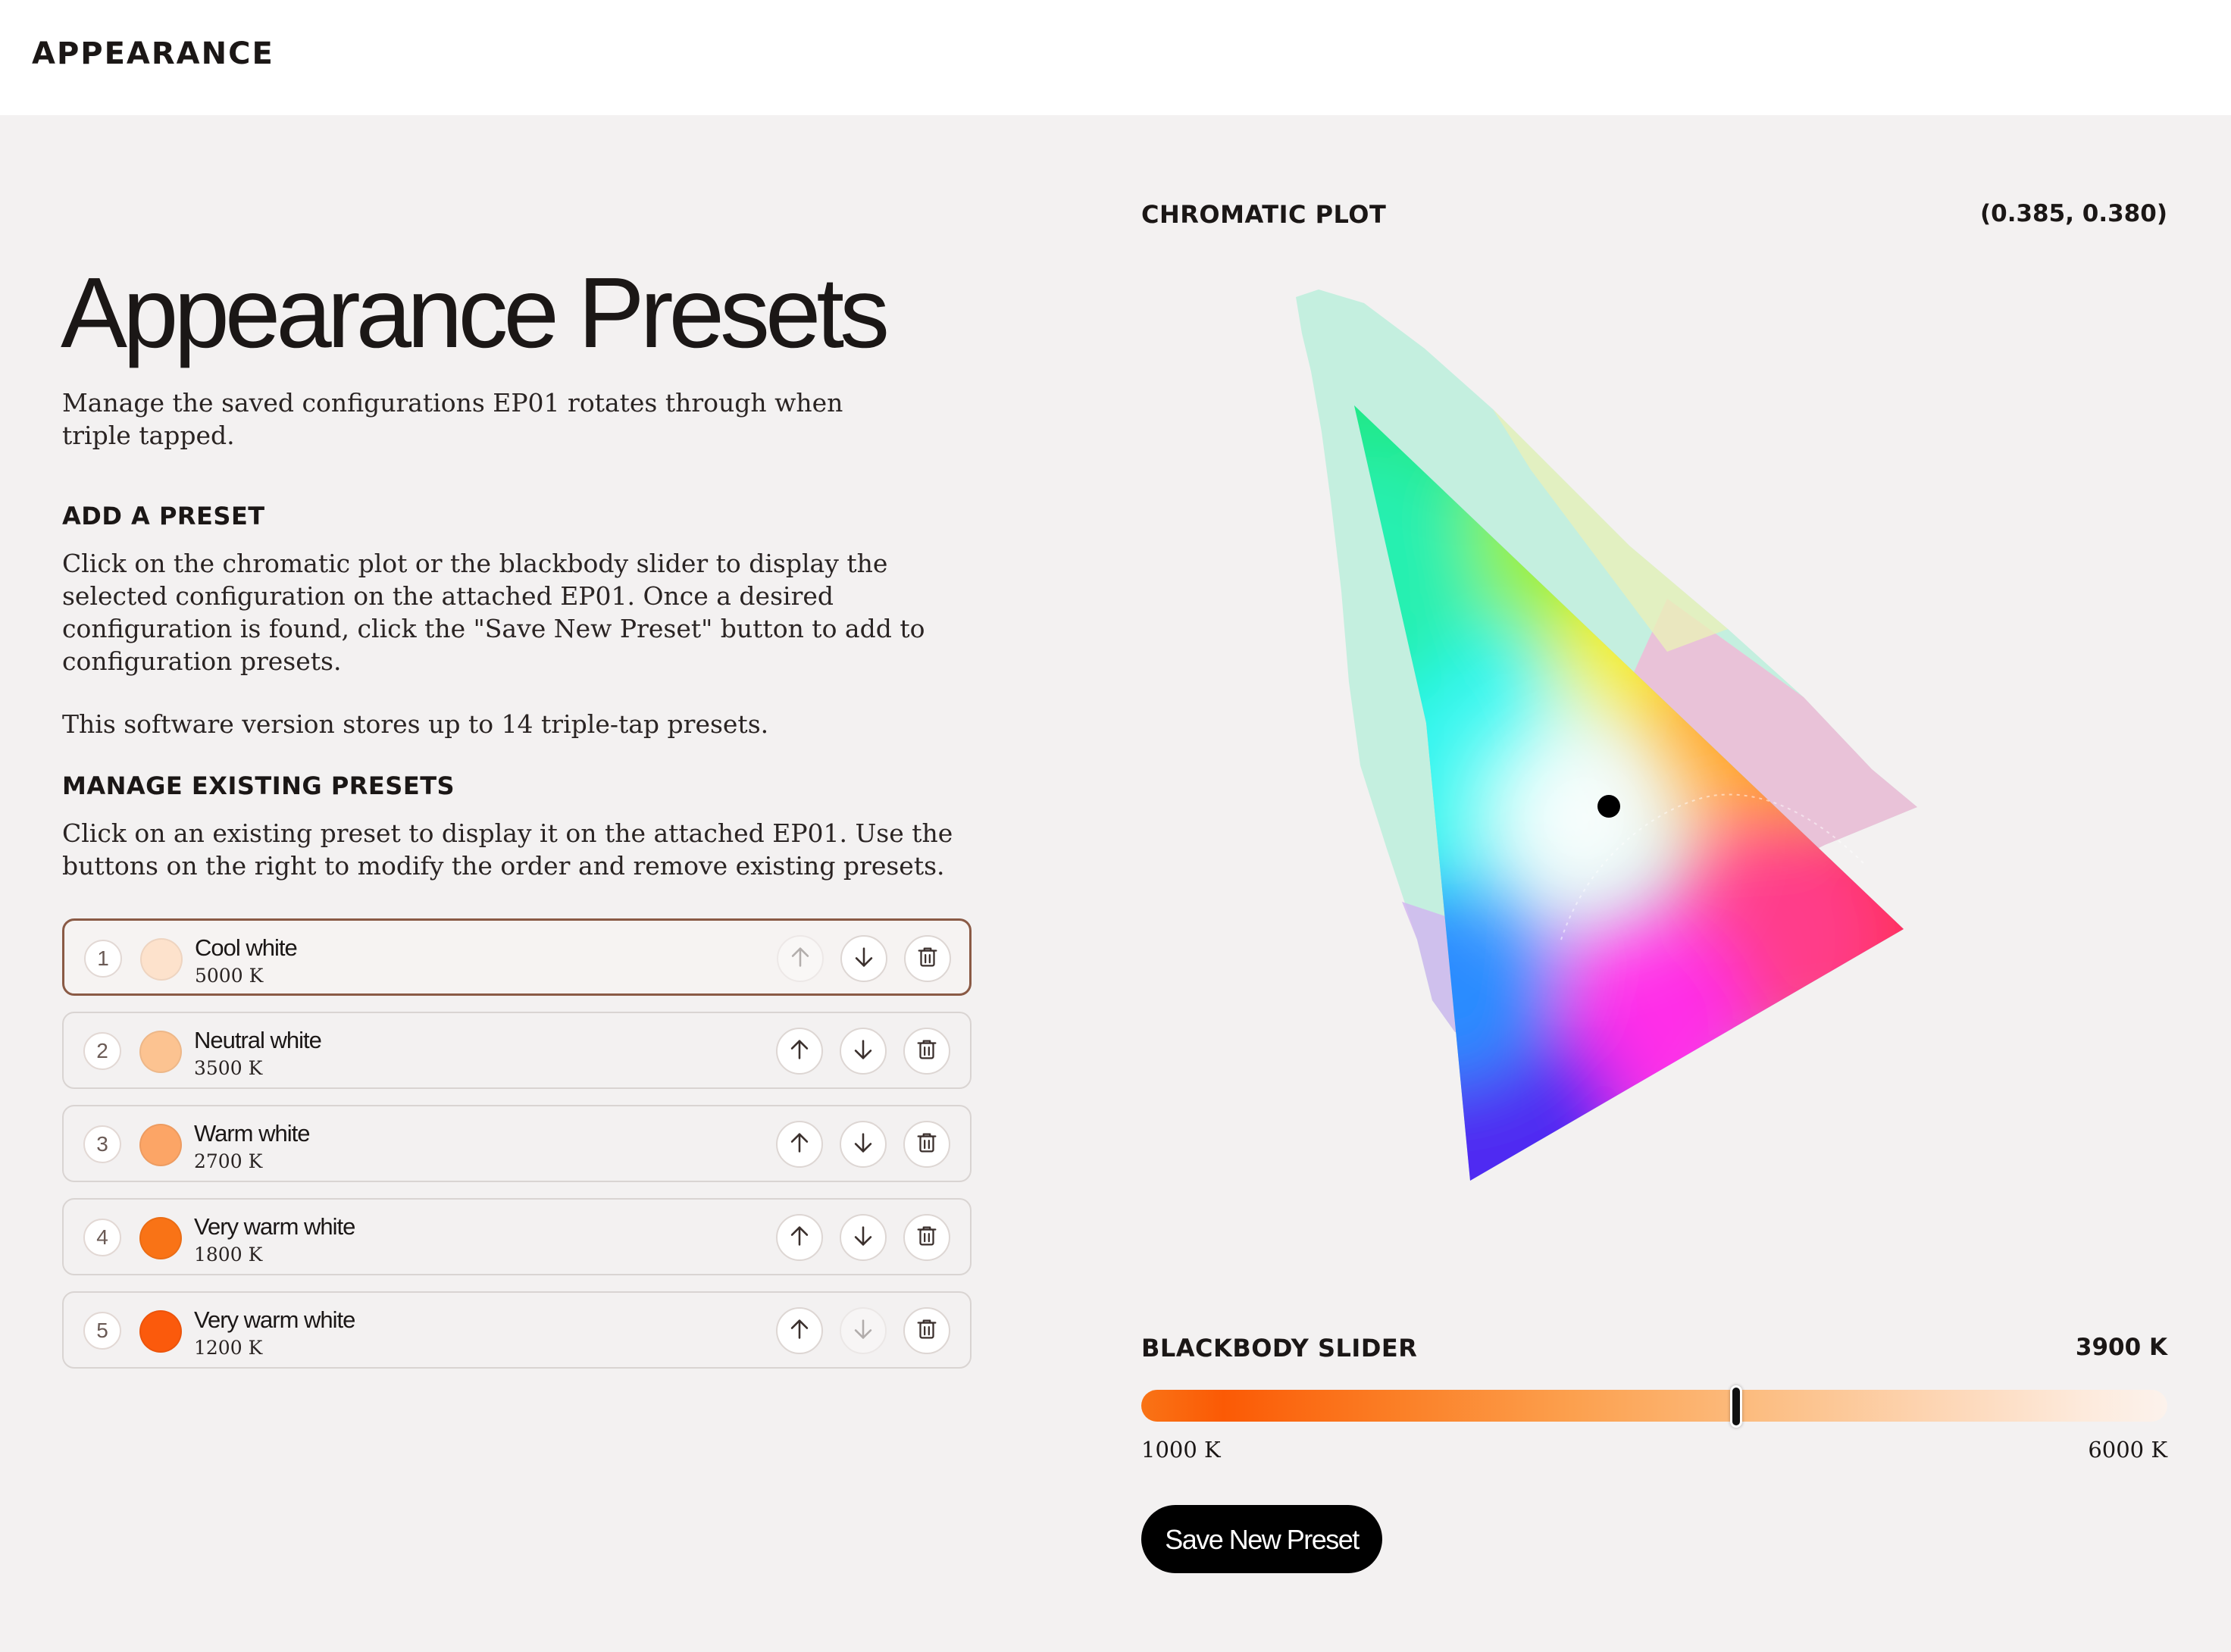 The width and height of the screenshot is (2231, 1652). What do you see at coordinates (1264, 214) in the screenshot?
I see `chromatic-plot-label: CHROMATIC PLOT` at bounding box center [1264, 214].